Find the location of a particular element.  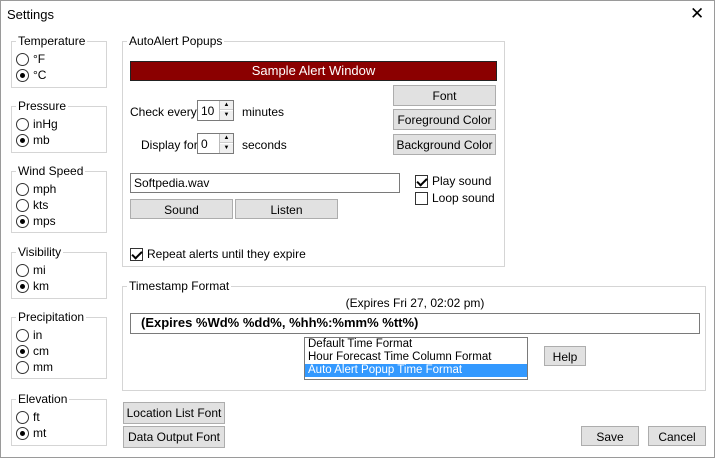

radio-celsius: °C is located at coordinates (31, 75).